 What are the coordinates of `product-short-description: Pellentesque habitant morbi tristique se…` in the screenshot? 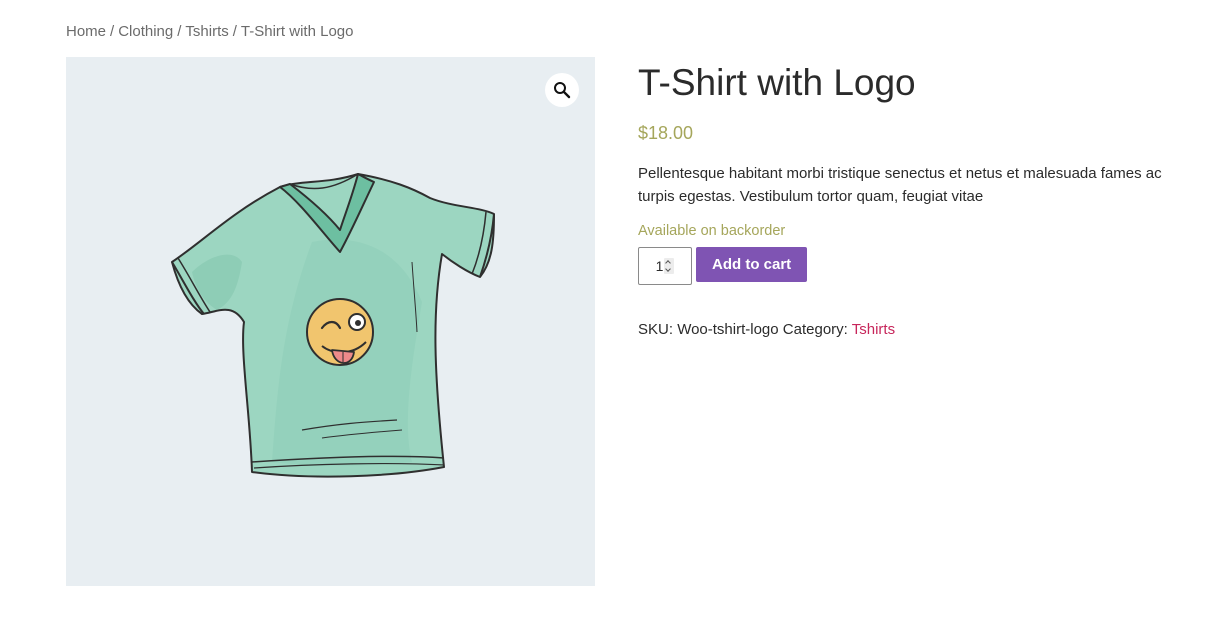 It's located at (900, 185).